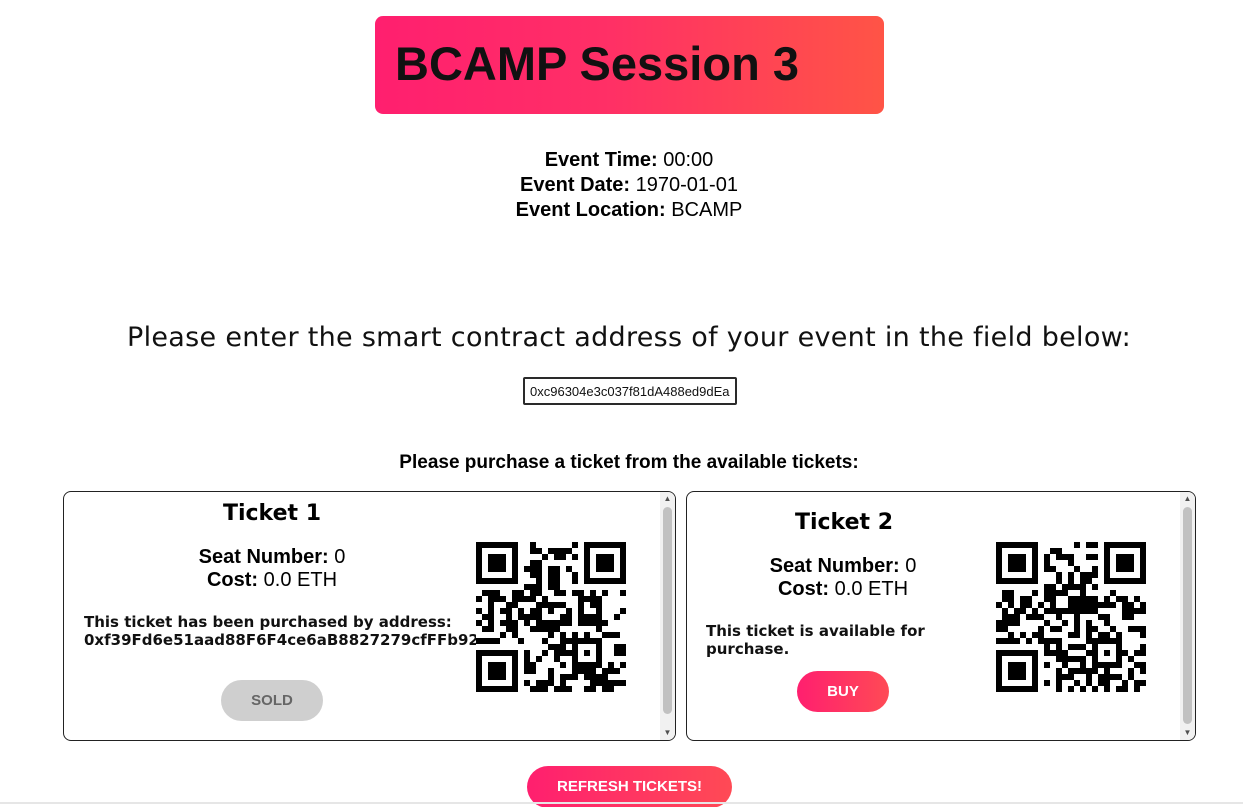 This screenshot has width=1243, height=807. I want to click on event-location-value: BCAMP, so click(707, 210).